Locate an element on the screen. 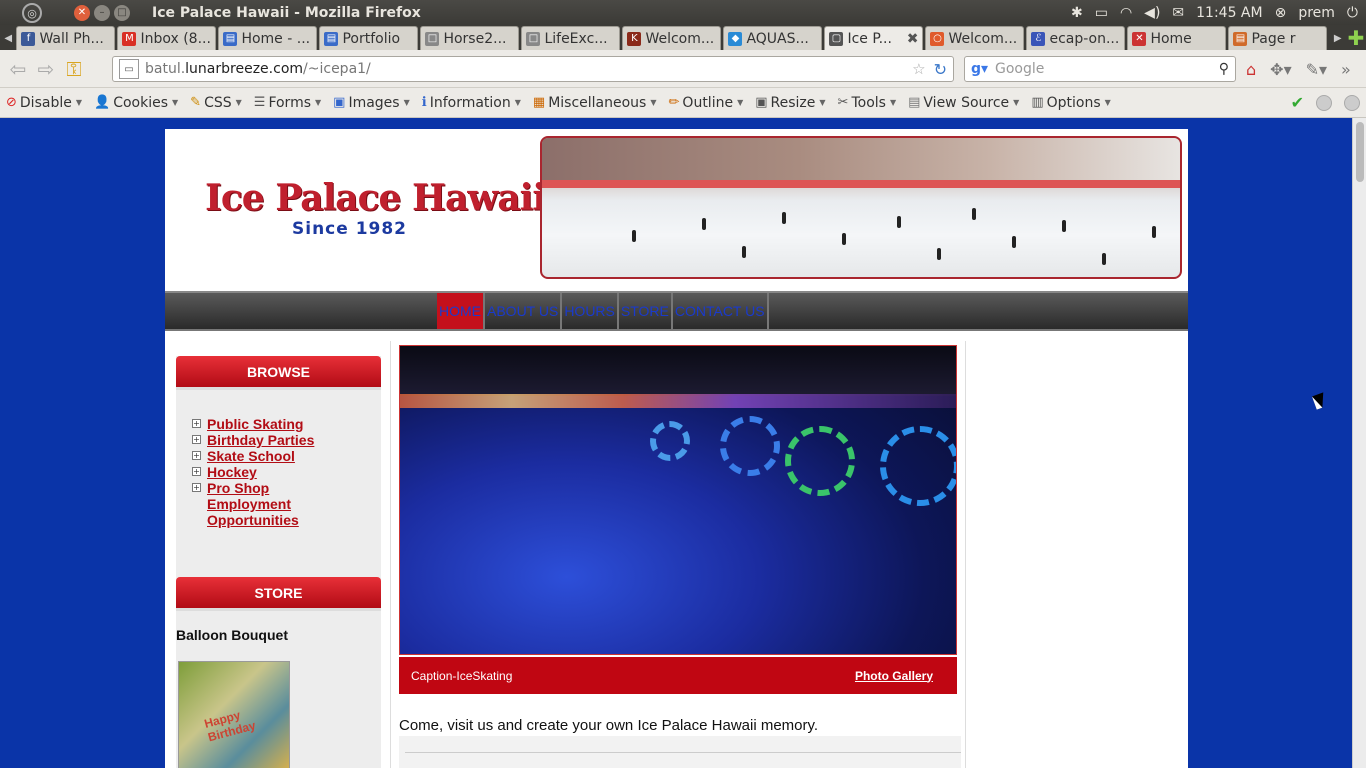 This screenshot has width=1366, height=768. battery-icon: ▭ is located at coordinates (1101, 13).